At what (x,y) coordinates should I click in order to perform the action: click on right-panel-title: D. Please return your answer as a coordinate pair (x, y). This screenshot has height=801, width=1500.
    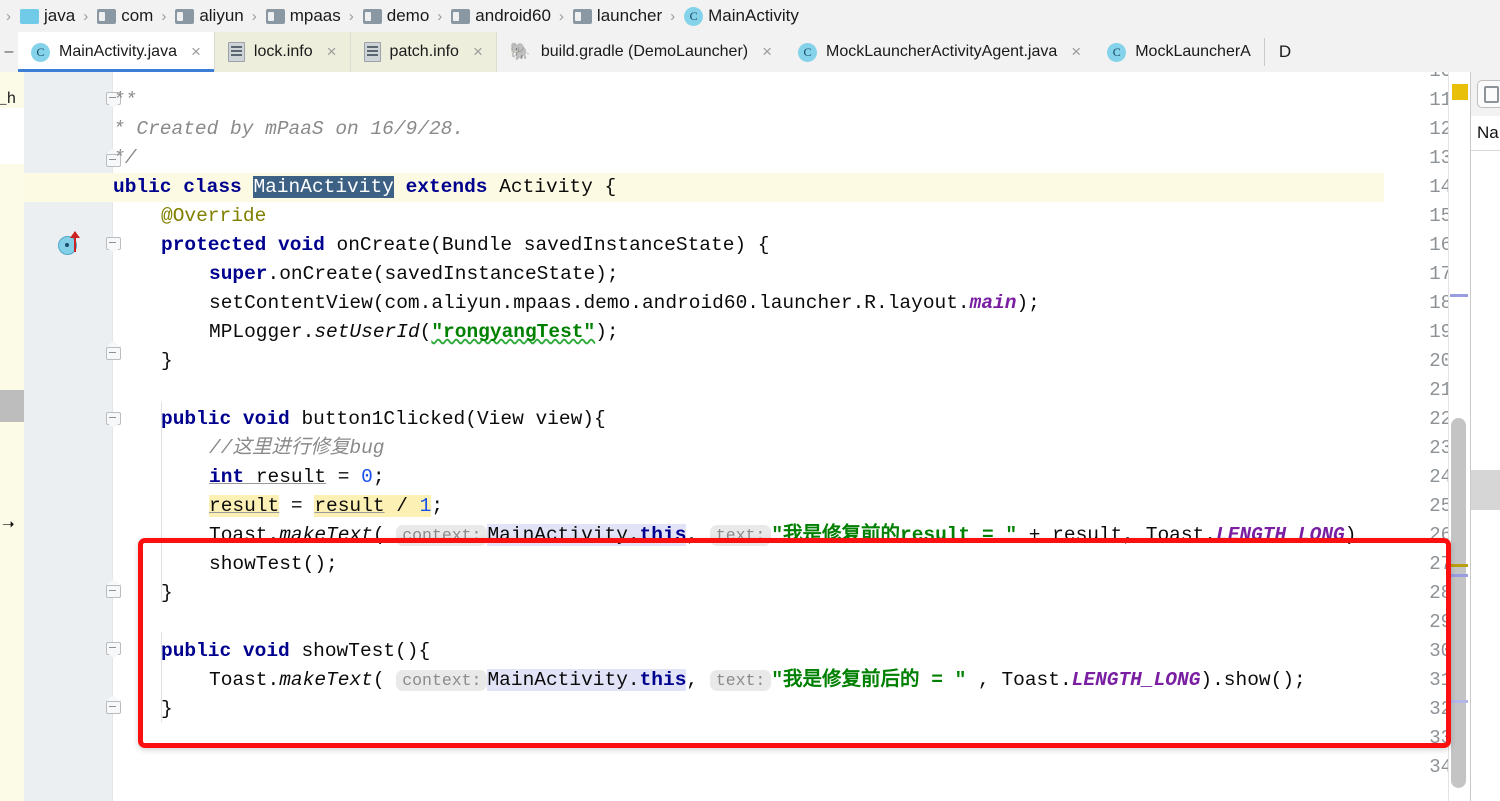
    Looking at the image, I should click on (1382, 52).